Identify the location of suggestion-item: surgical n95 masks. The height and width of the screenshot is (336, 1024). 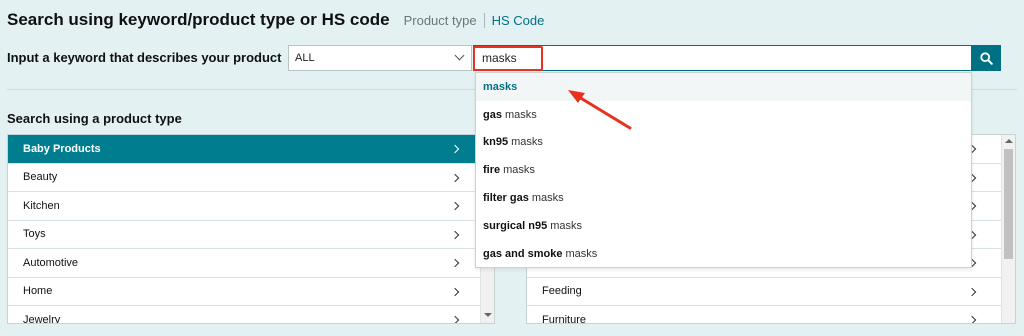
(723, 226).